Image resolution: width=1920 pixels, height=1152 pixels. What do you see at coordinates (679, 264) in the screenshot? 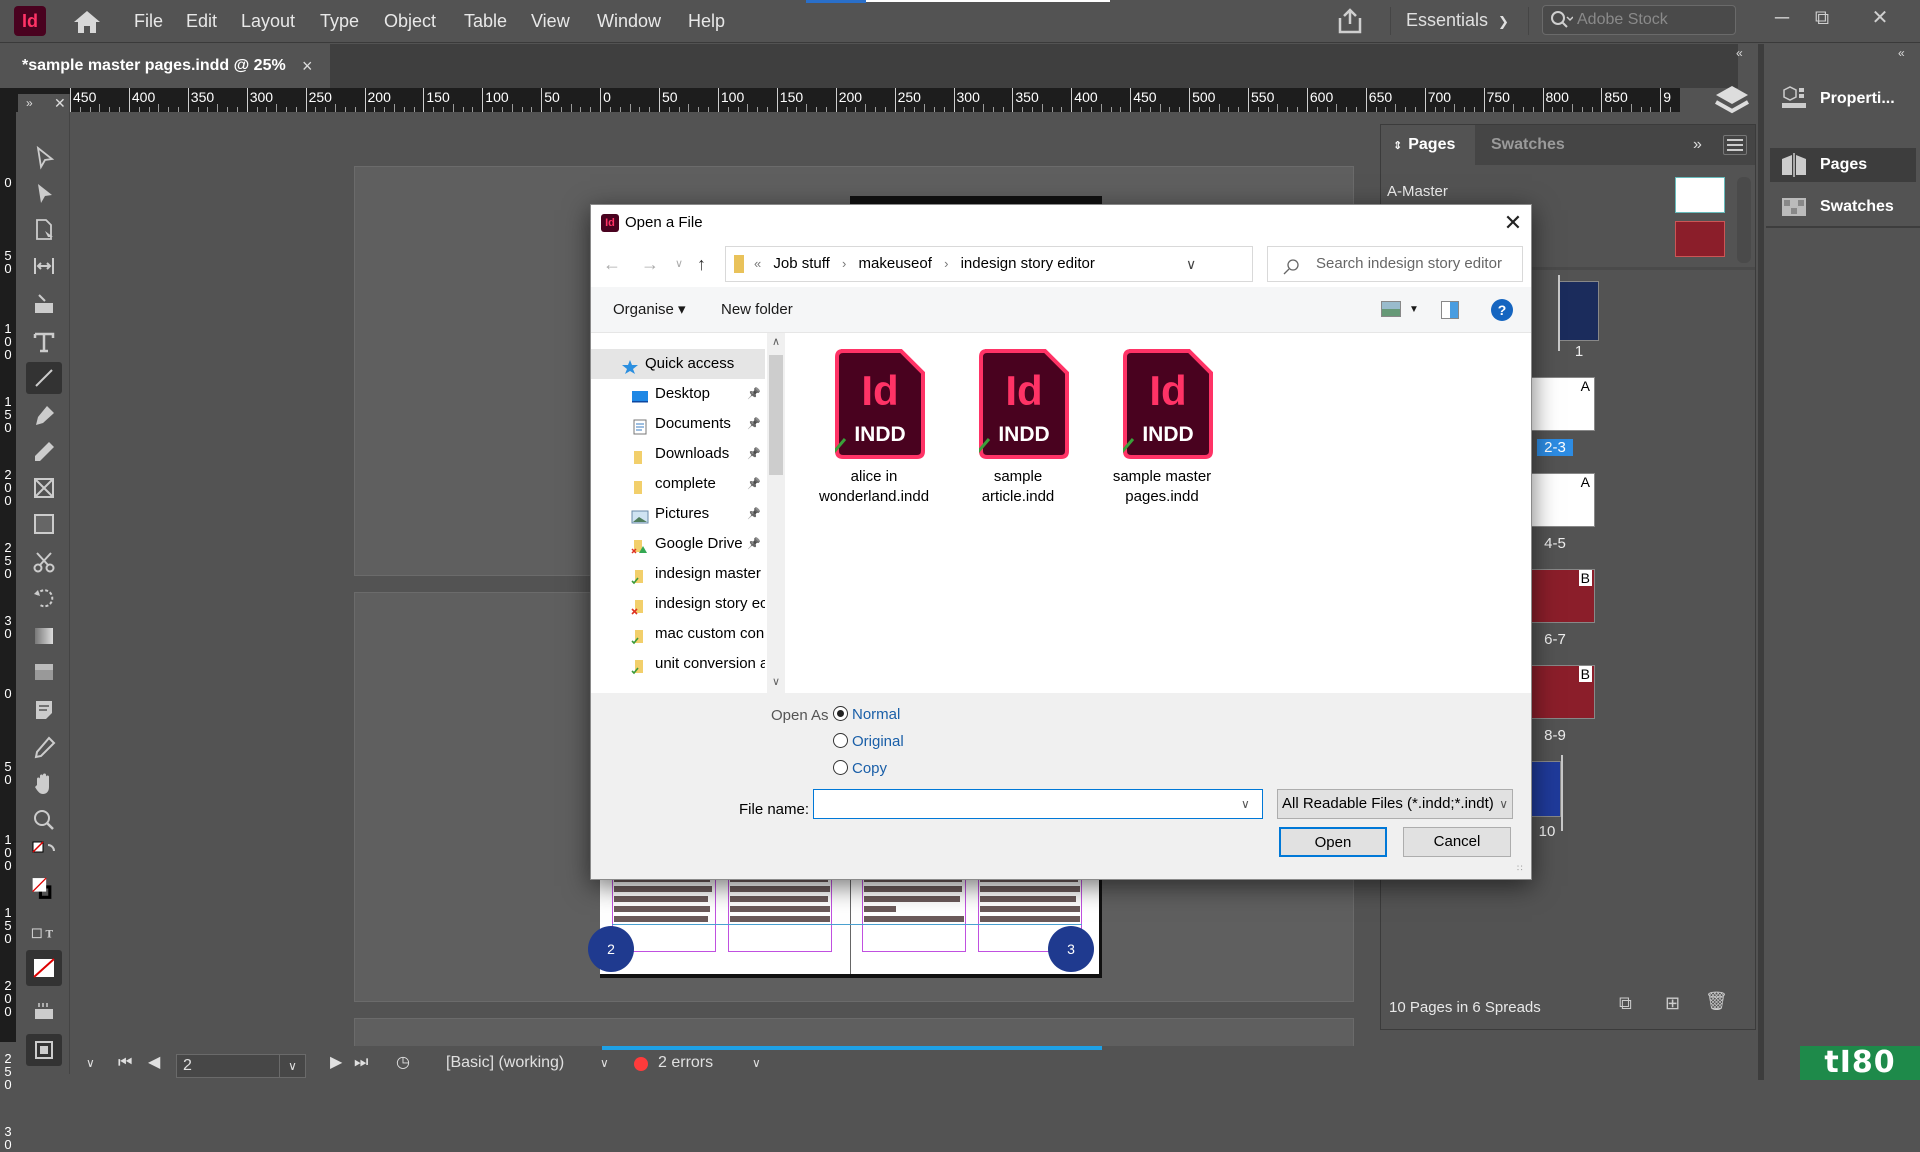
I see `recent-locations-icon: ∨` at bounding box center [679, 264].